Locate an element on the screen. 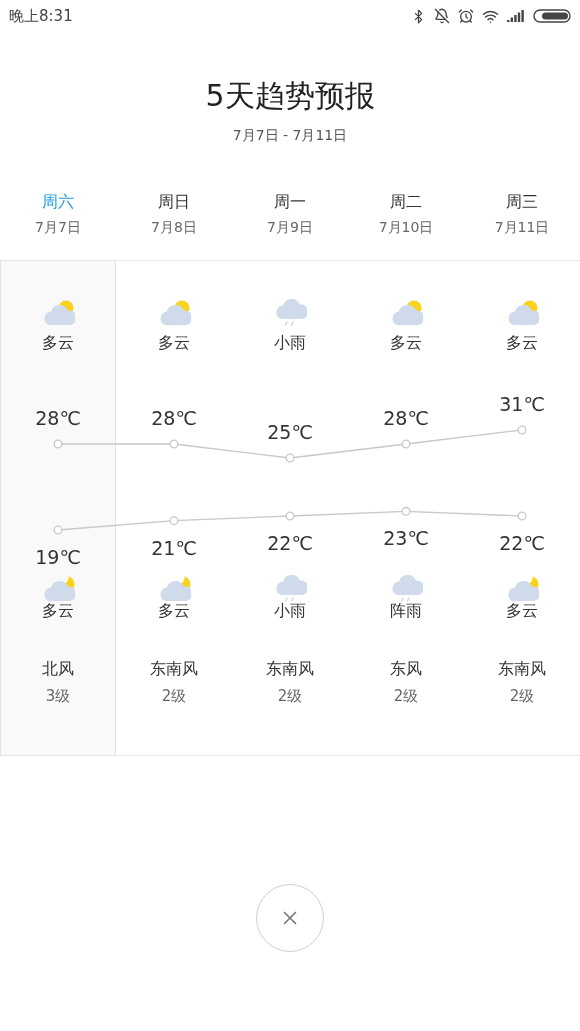 This screenshot has height=1031, width=580. temperature-label: 21℃ is located at coordinates (174, 547).